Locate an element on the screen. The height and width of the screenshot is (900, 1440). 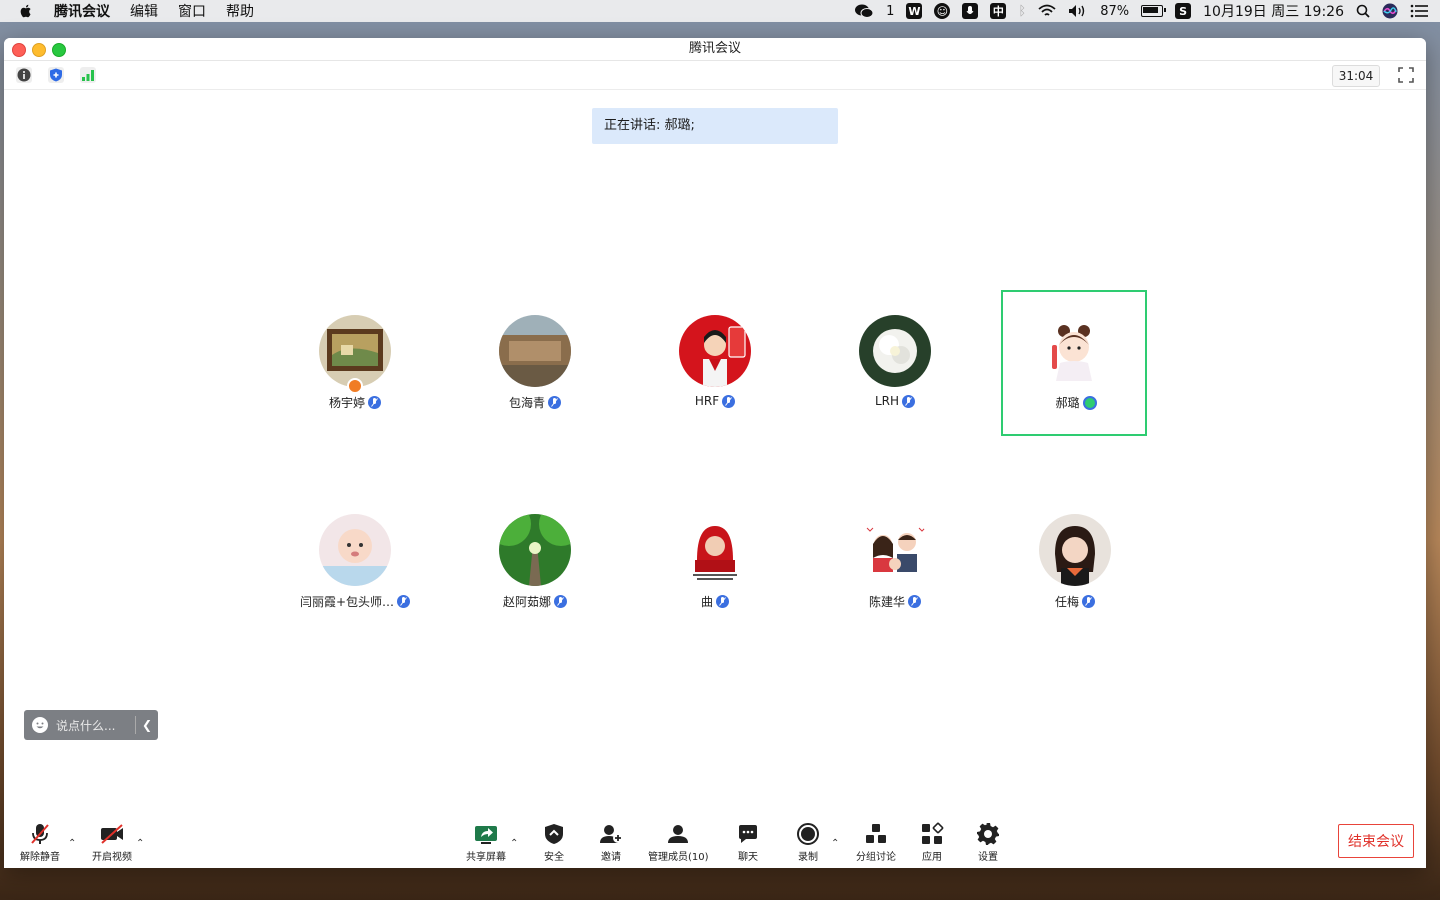
wifi-icon is located at coordinates (1047, 11).